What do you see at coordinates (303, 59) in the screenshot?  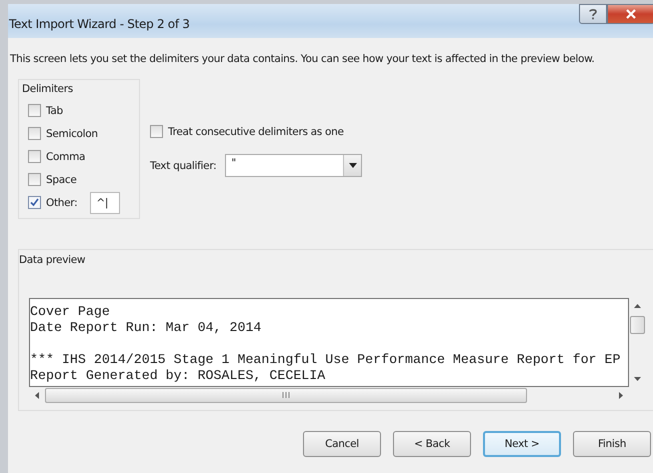 I see `instructions-text: This screen lets you set the delimiters your data contains. You can see how your text is affected in the preview below.` at bounding box center [303, 59].